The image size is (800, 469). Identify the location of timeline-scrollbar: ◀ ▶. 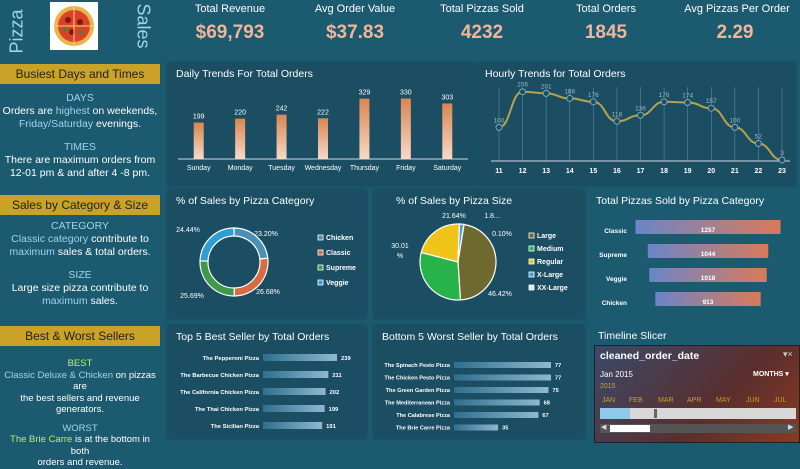
(698, 428).